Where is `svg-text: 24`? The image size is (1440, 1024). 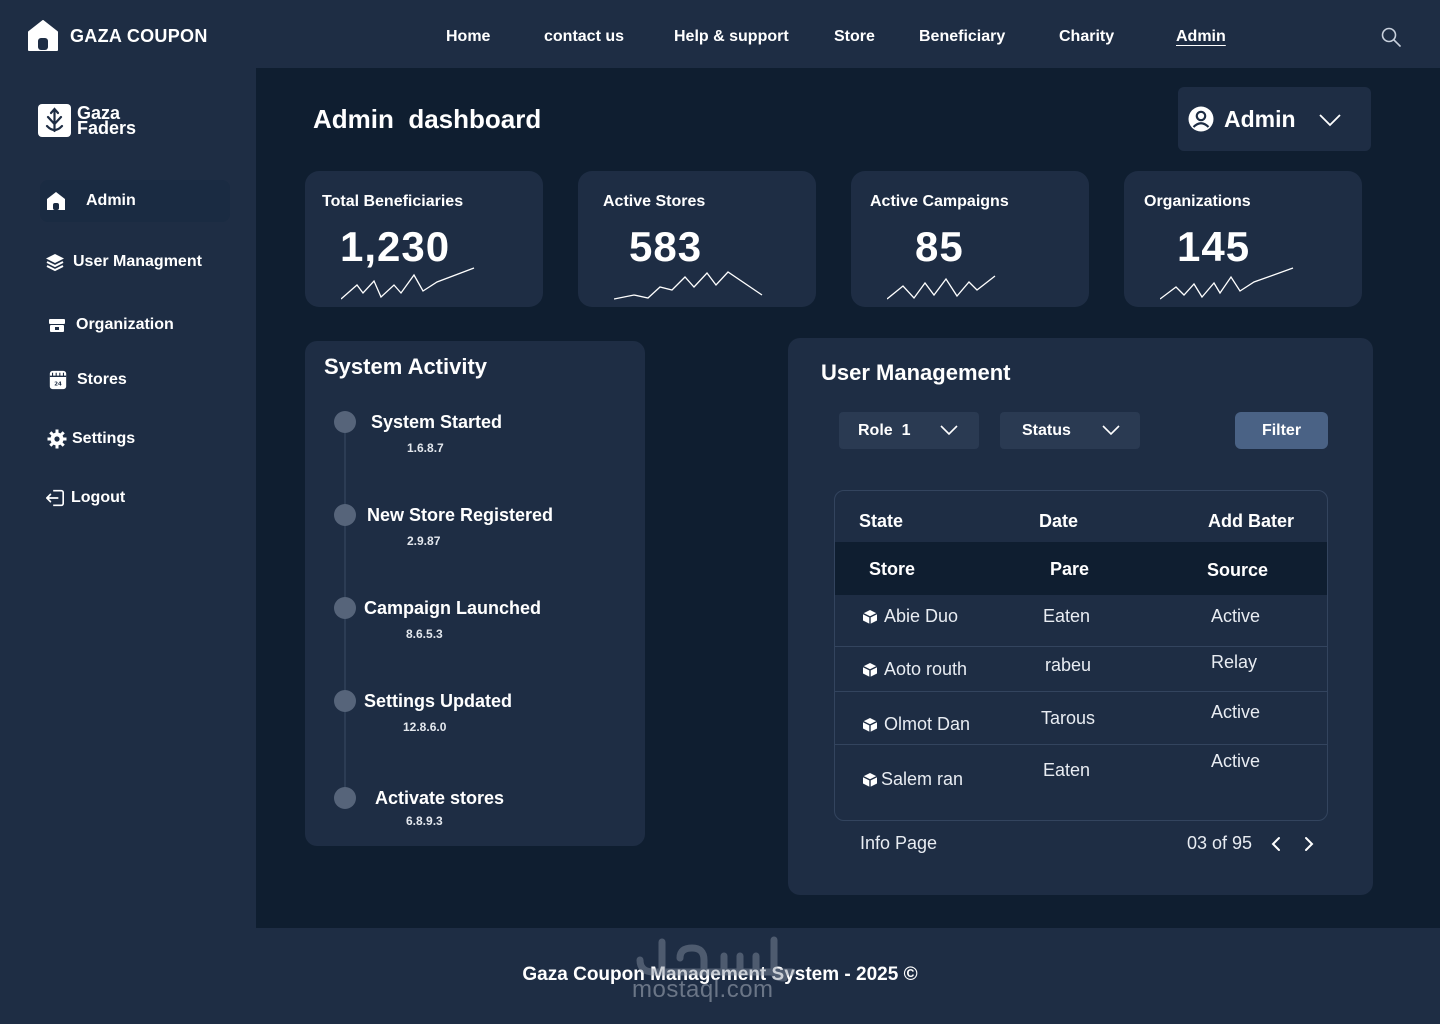
svg-text: 24 is located at coordinates (58, 384).